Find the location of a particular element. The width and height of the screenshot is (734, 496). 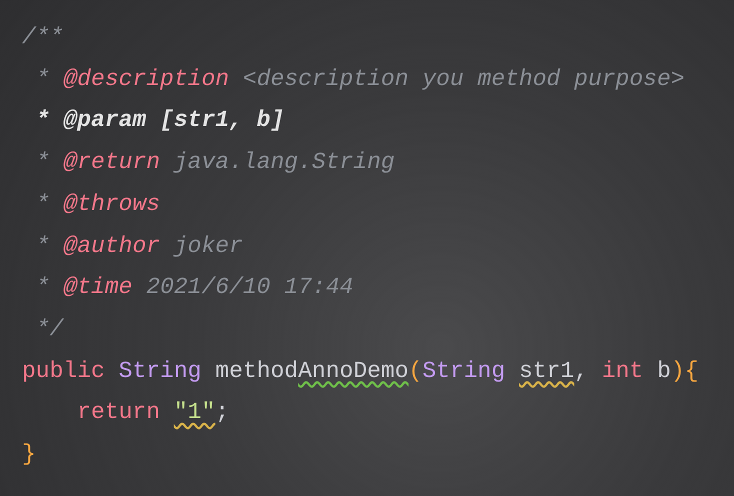

string-literal: "1" is located at coordinates (195, 412).